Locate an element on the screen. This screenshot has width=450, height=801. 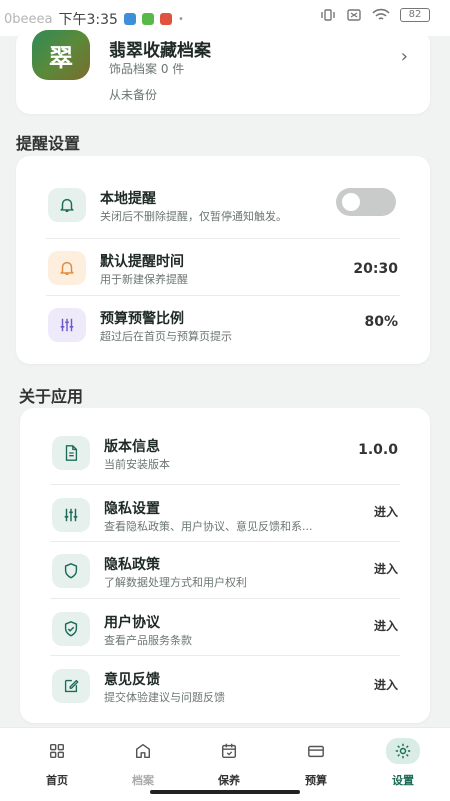
tab-settings-label: 设置 is located at coordinates (403, 780).